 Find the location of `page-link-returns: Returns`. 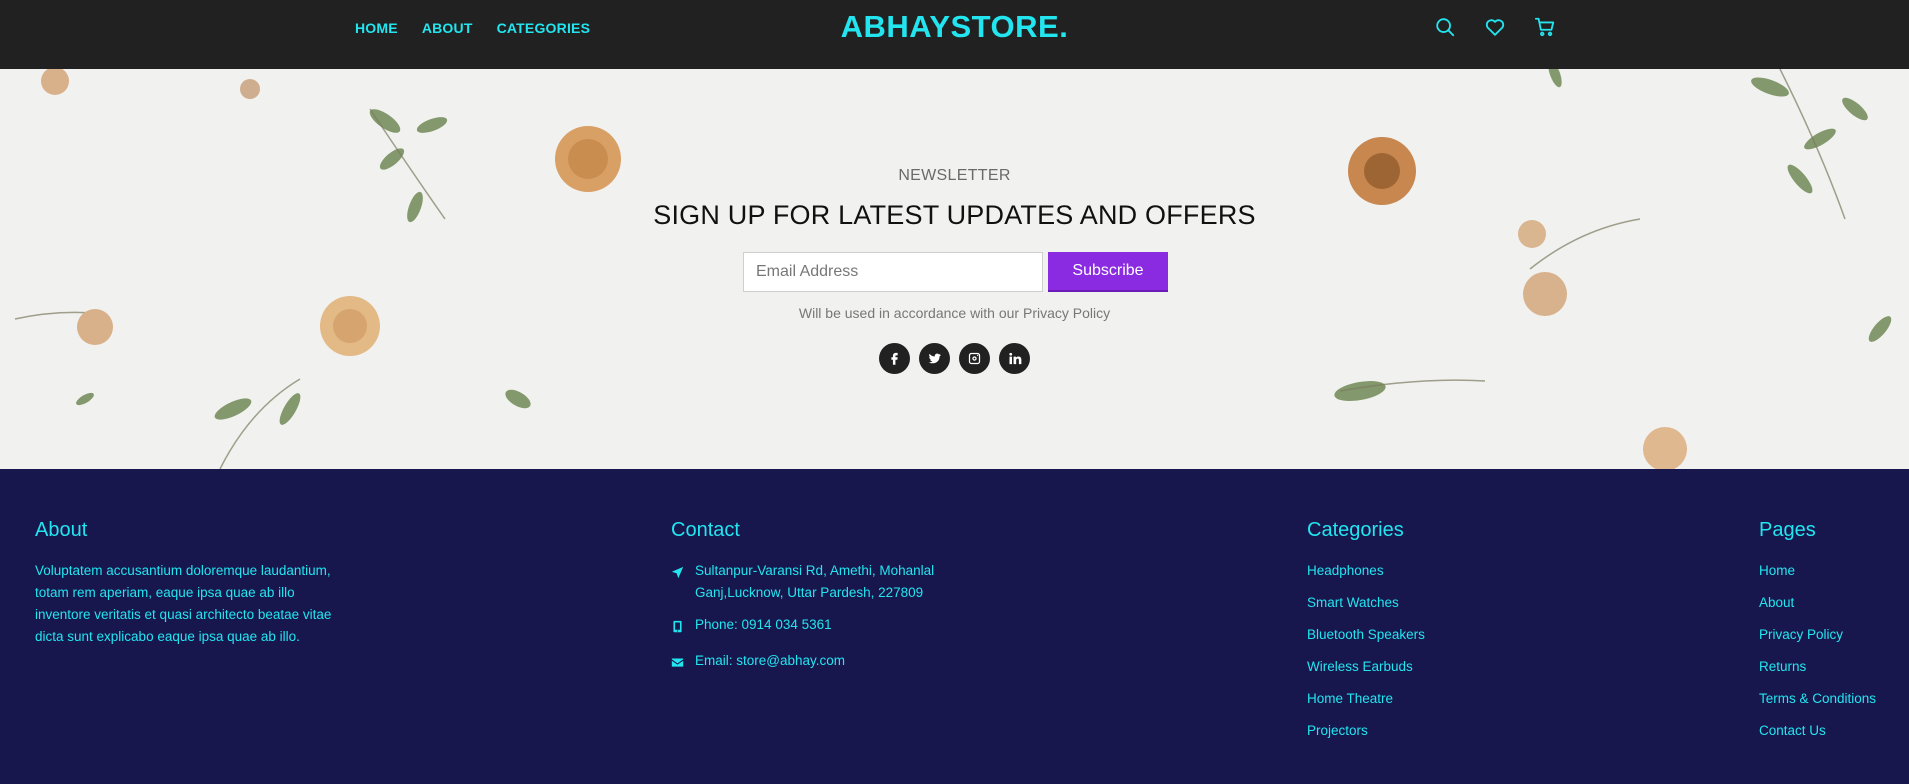

page-link-returns: Returns is located at coordinates (1817, 667).